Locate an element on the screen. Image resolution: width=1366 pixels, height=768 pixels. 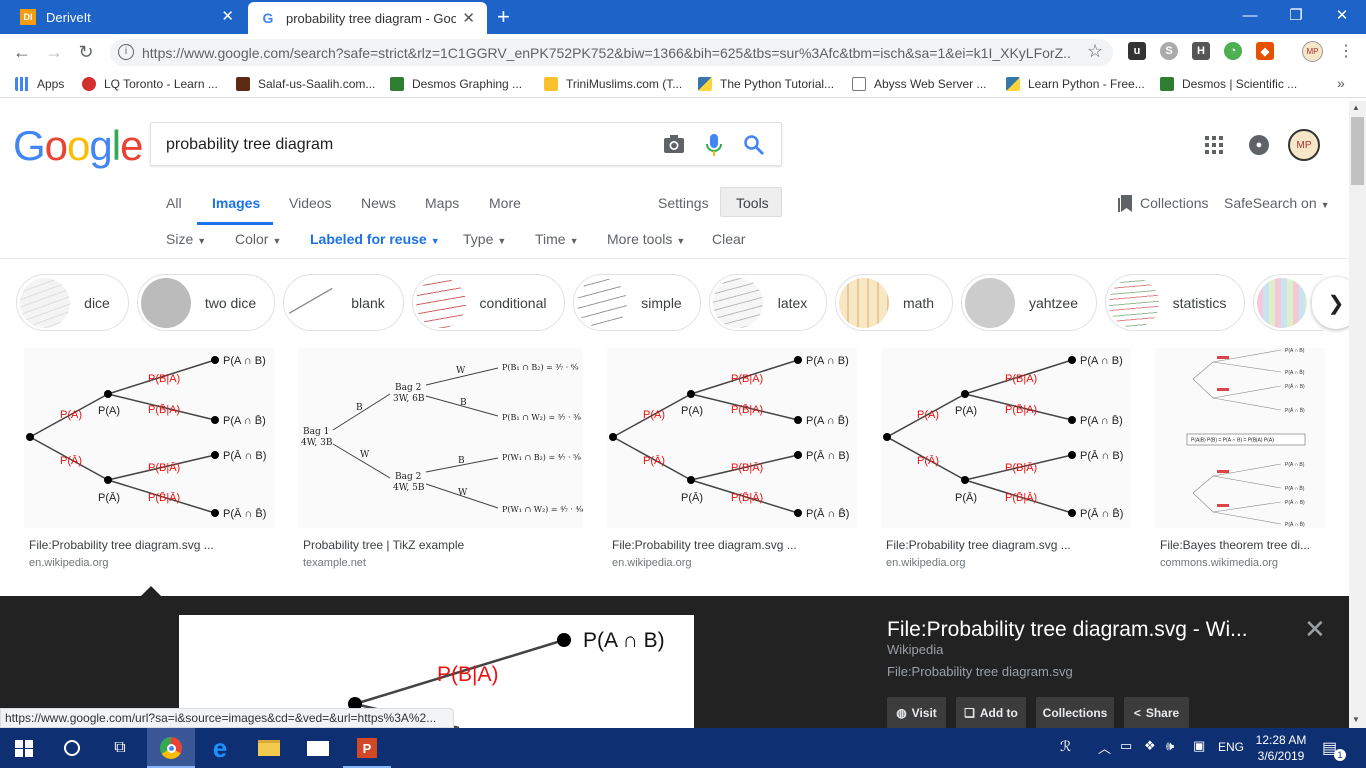
filter-clear: Clear is located at coordinates (728, 239).